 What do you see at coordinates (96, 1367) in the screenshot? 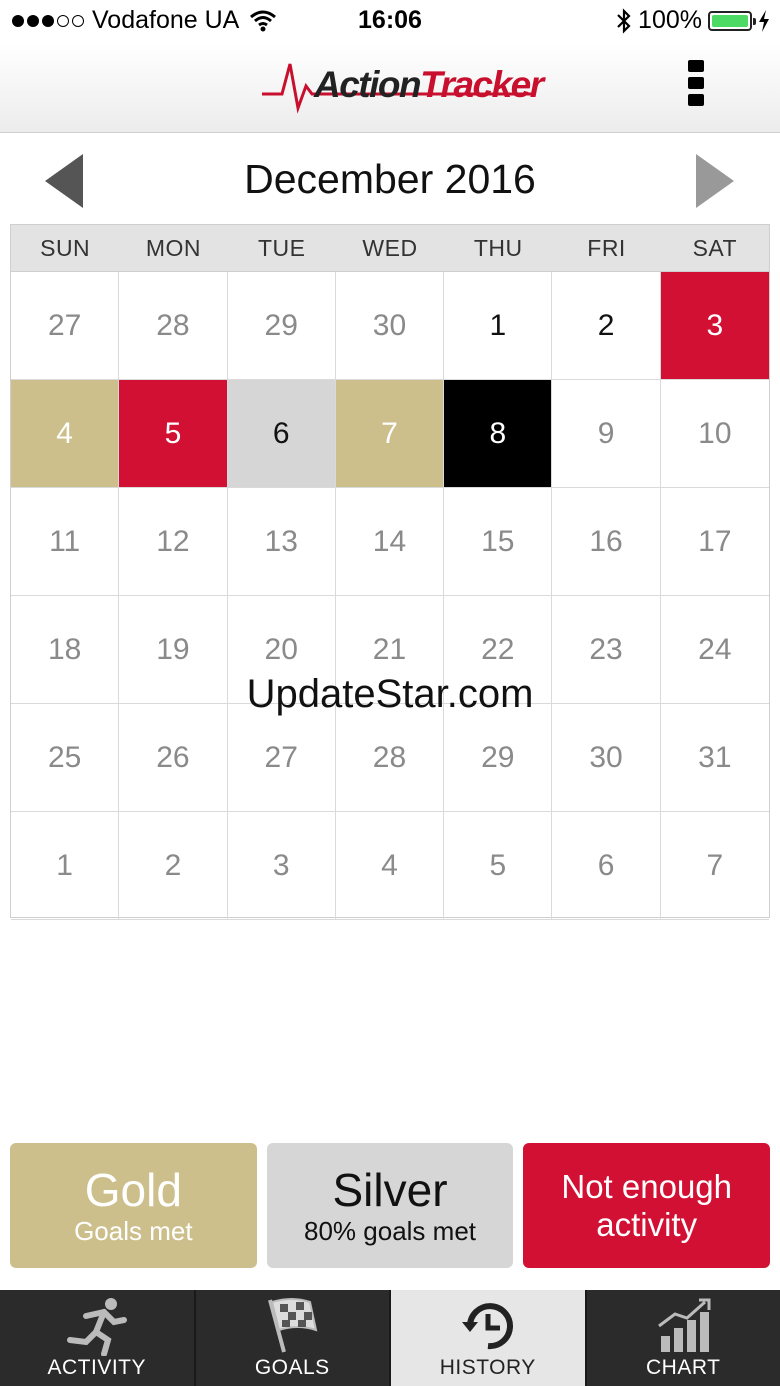
I see `tab-activity-label: ACTIVITY` at bounding box center [96, 1367].